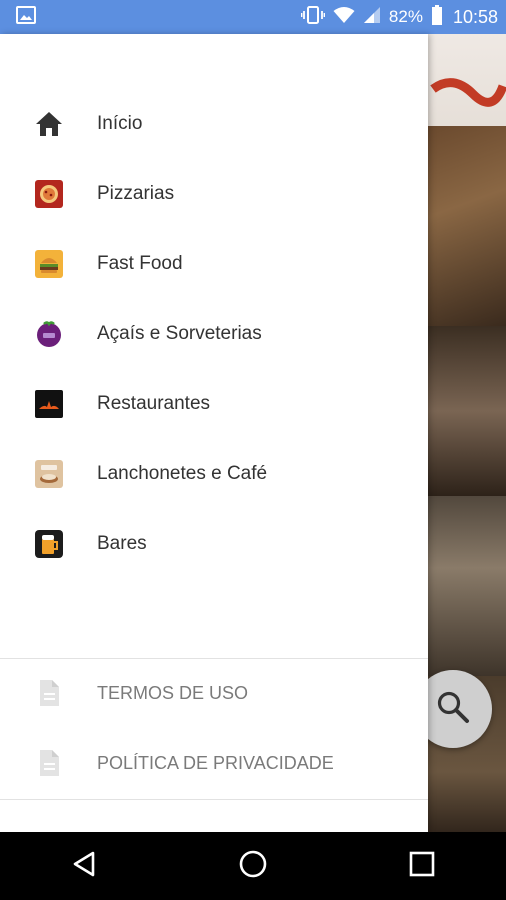 This screenshot has width=506, height=900. I want to click on status-bar: 82% 10:58, so click(253, 17).